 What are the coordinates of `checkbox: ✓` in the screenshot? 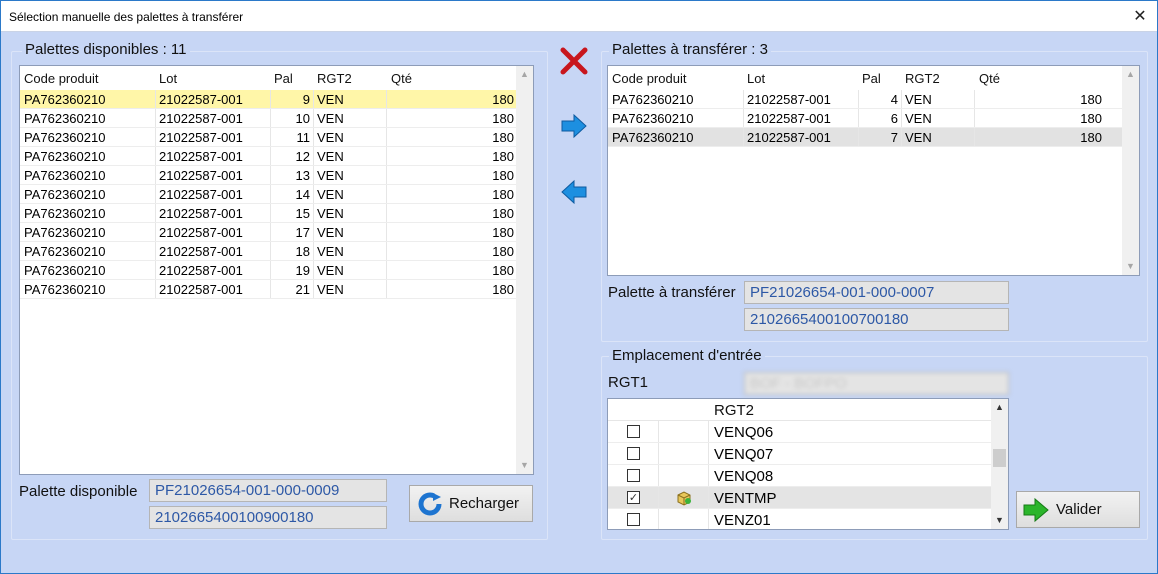 It's located at (633, 497).